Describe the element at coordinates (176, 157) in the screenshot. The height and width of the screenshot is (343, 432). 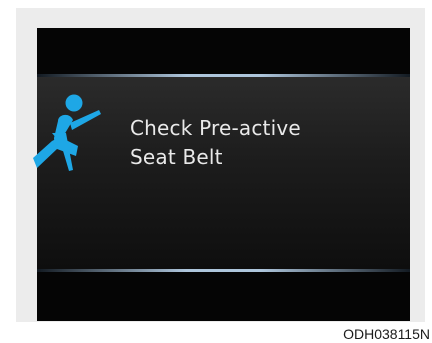
I see `warning-message-line-2: Seat Belt` at that location.